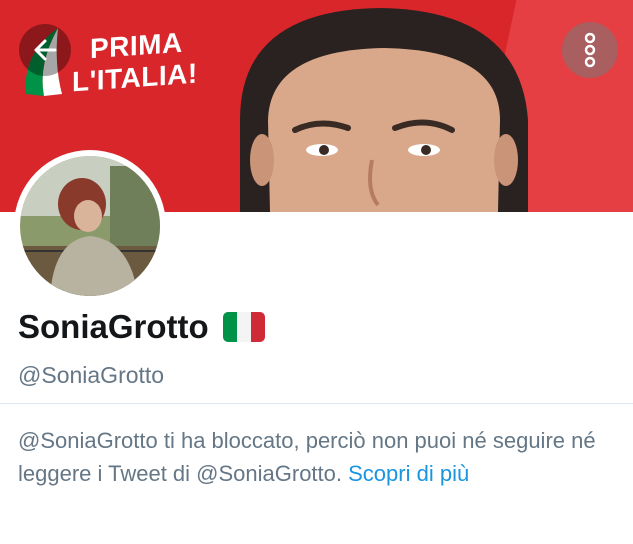  I want to click on more-options-button, so click(590, 50).